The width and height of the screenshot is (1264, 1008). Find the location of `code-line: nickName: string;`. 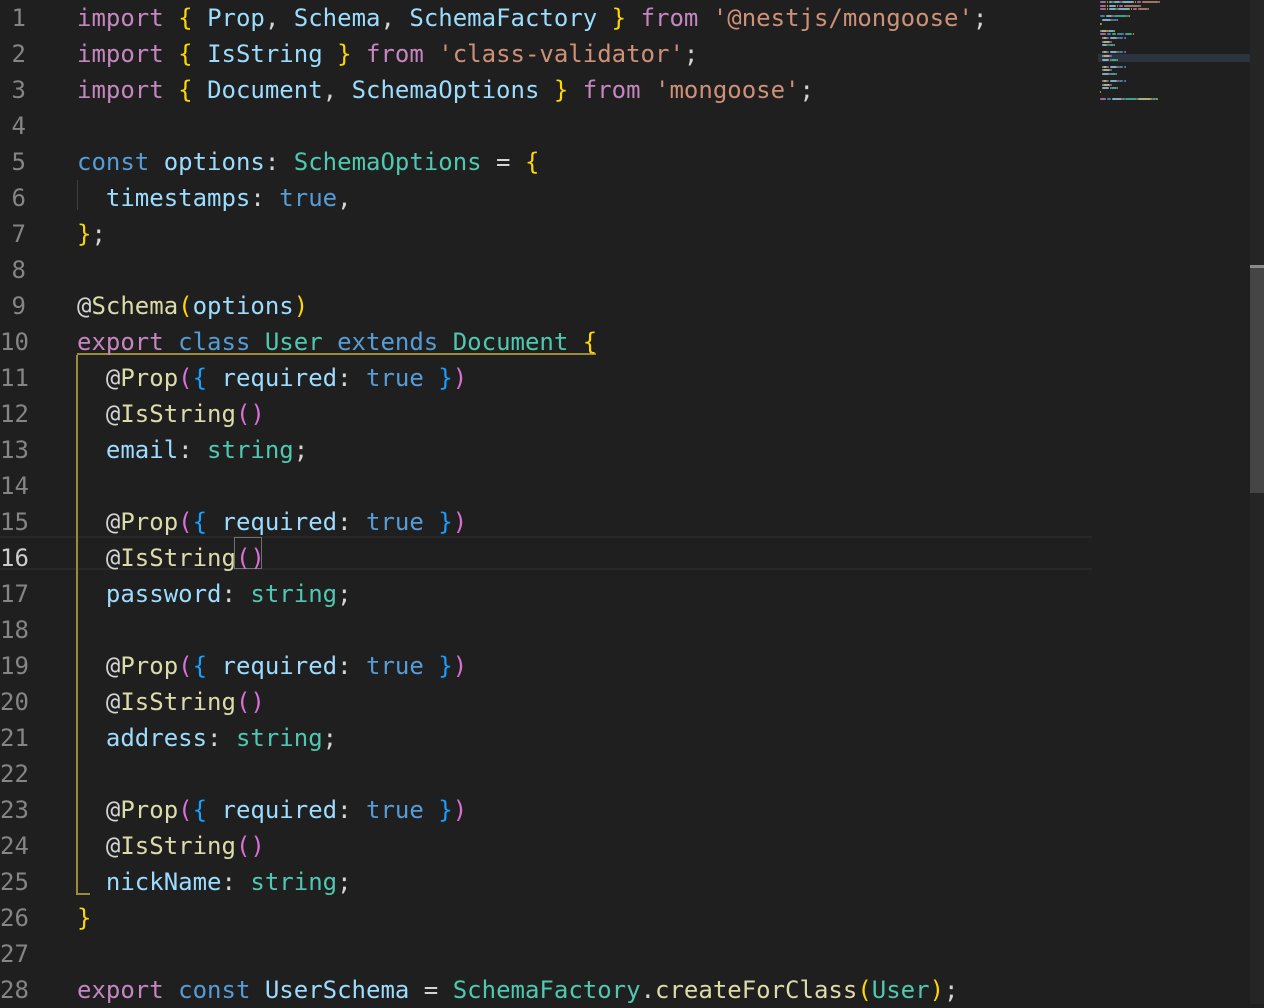

code-line: nickName: string; is located at coordinates (229, 882).